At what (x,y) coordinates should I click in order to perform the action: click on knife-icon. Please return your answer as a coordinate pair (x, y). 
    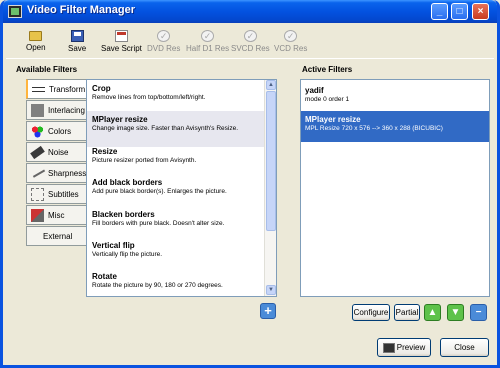
    Looking at the image, I should click on (37, 171).